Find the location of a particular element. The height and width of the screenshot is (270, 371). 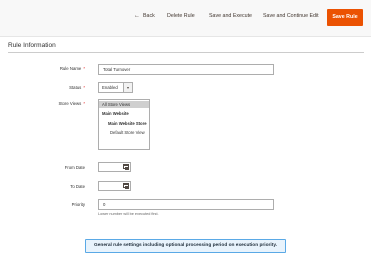

store-view-option-default: Default Store View is located at coordinates (127, 132).